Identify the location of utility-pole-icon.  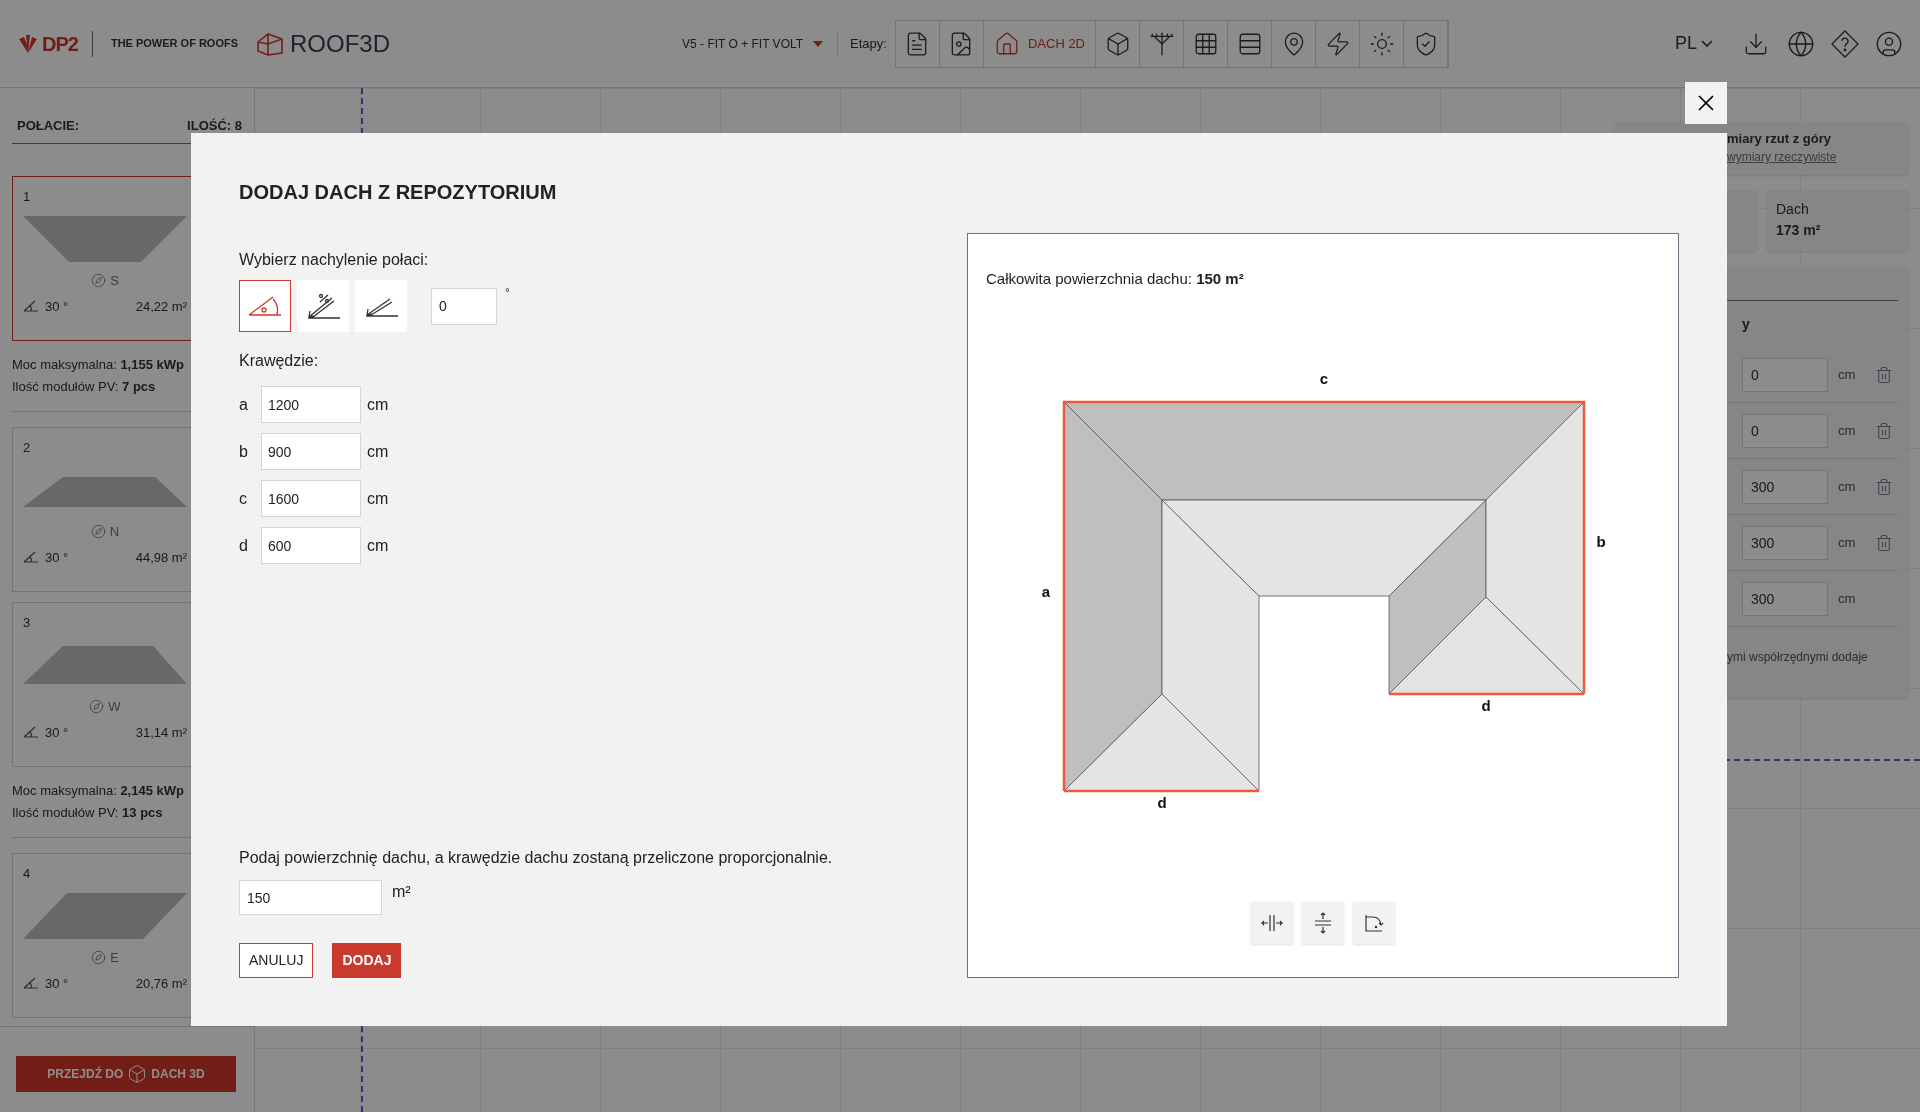
(1161, 43).